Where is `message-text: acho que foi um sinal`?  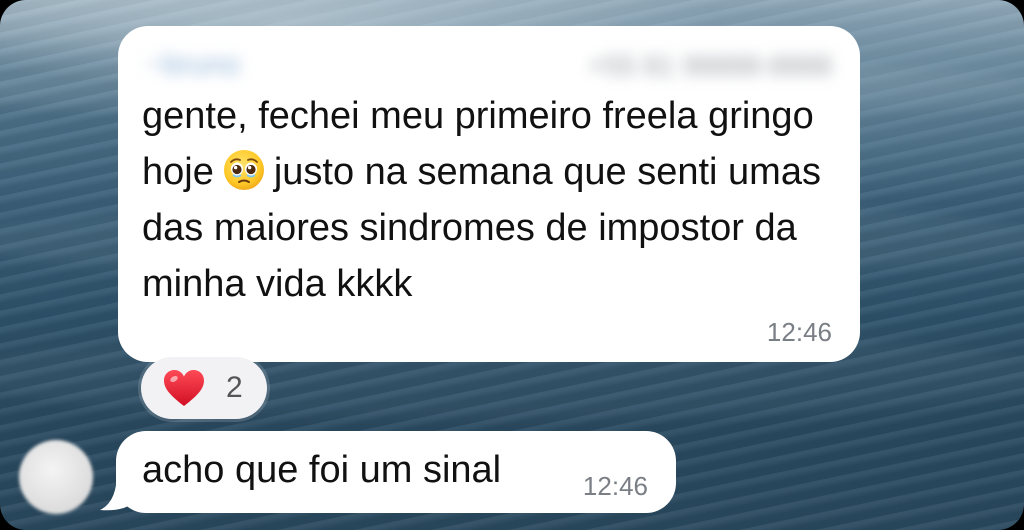
message-text: acho que foi um sinal is located at coordinates (322, 470).